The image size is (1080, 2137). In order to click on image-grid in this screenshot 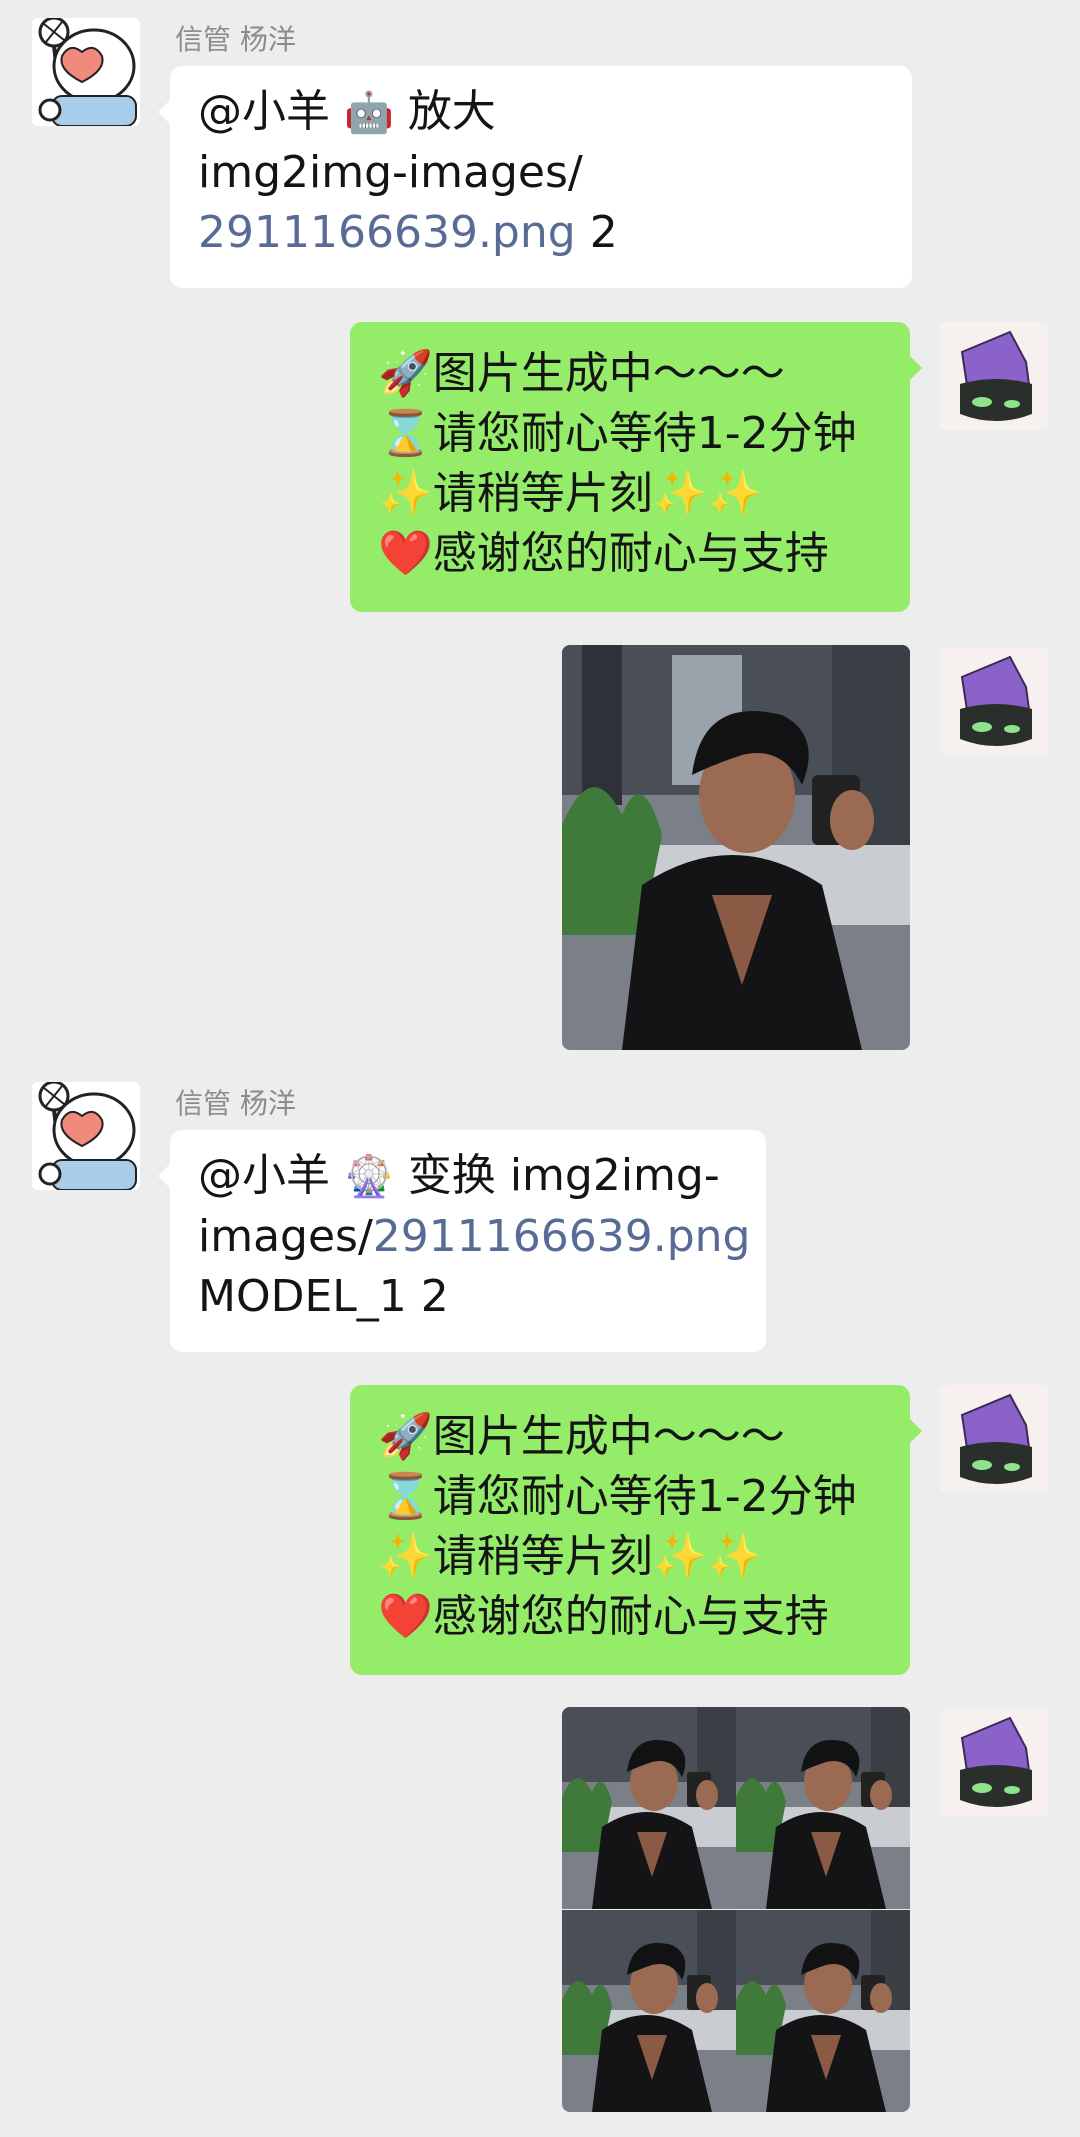, I will do `click(736, 1909)`.